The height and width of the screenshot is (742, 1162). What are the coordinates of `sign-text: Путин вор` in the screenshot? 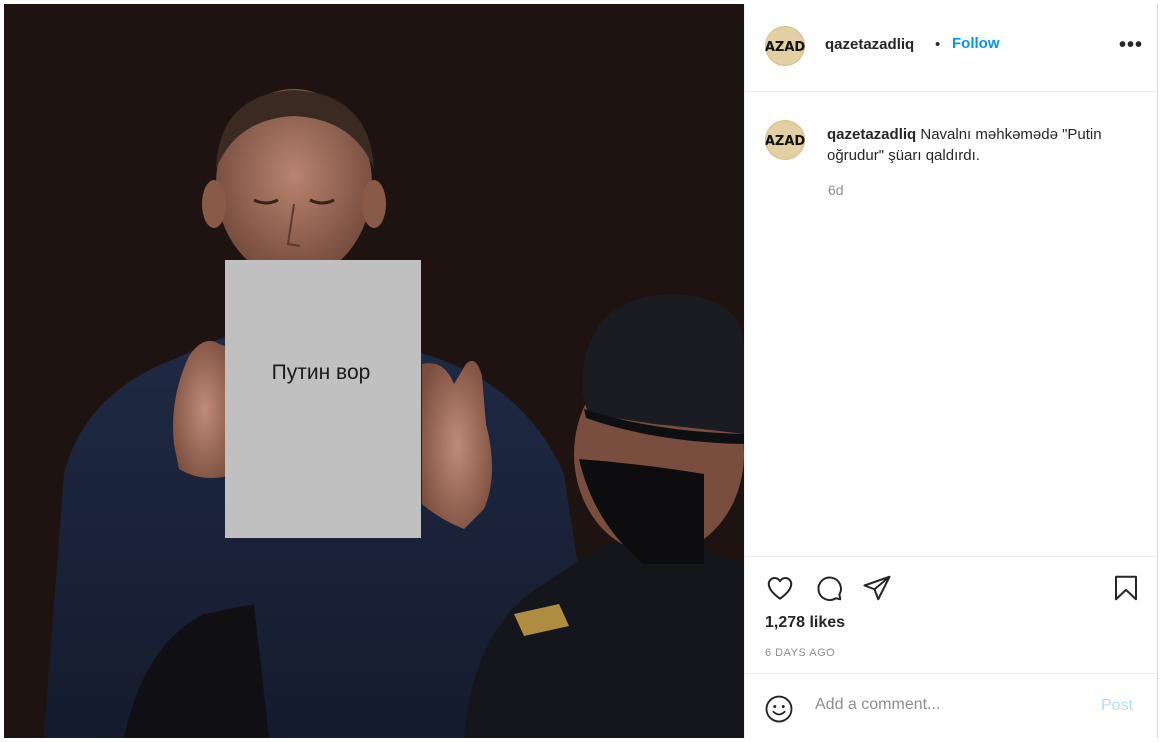 It's located at (321, 372).